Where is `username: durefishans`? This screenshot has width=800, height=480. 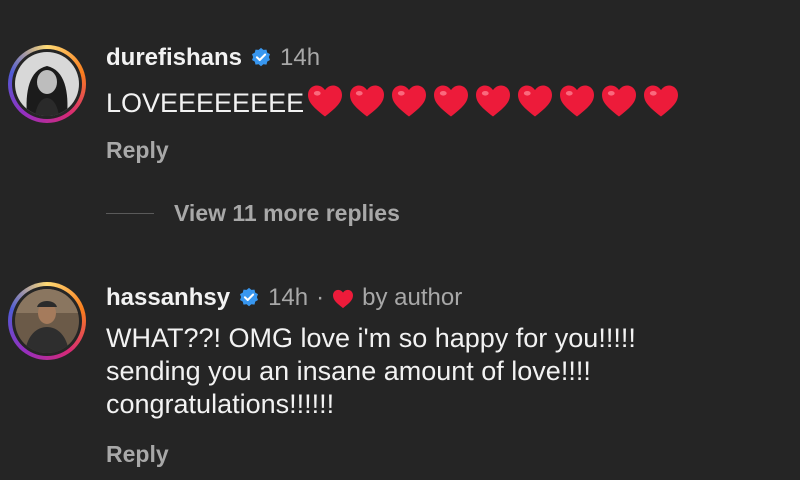
username: durefishans is located at coordinates (174, 58).